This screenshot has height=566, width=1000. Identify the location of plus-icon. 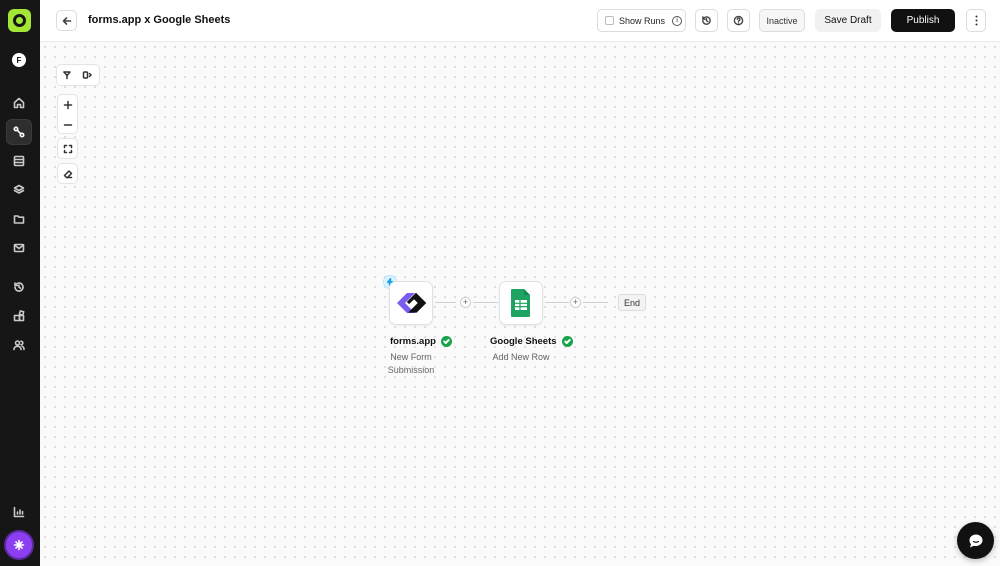
(68, 105).